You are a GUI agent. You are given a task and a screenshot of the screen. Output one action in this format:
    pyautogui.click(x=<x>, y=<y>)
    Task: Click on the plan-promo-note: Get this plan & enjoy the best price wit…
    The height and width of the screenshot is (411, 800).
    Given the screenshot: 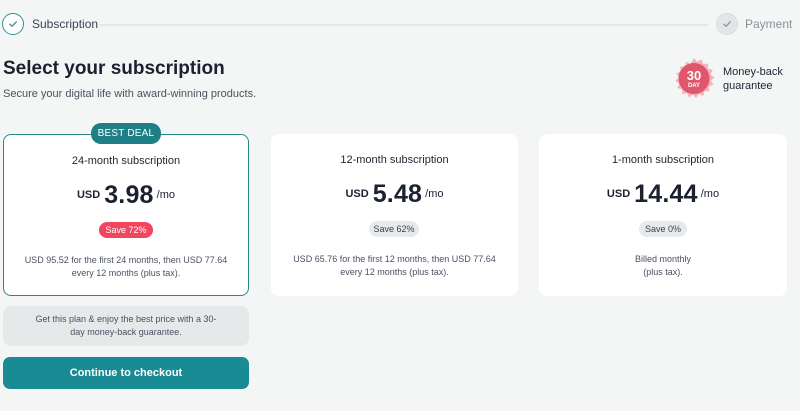 What is the action you would take?
    pyautogui.click(x=126, y=326)
    